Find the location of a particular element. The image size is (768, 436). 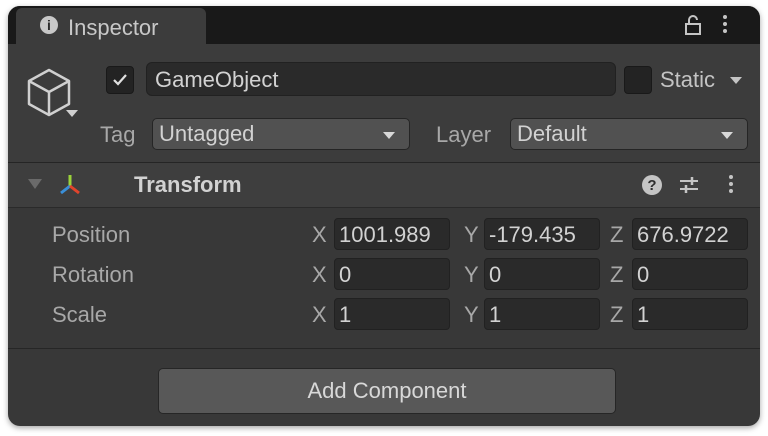

scale-z-field: 1 is located at coordinates (690, 314).